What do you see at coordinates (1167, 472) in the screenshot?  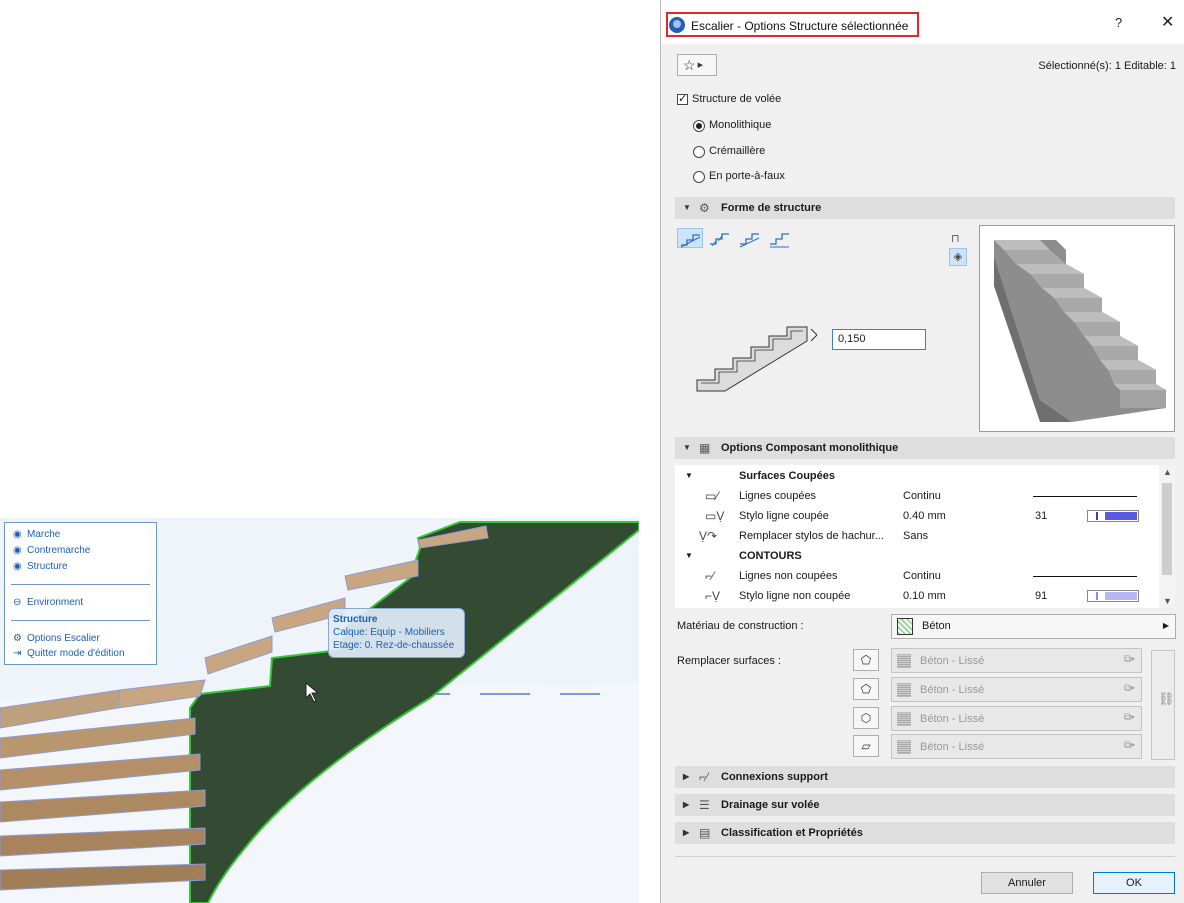 I see `scroll-up-icon: ▲` at bounding box center [1167, 472].